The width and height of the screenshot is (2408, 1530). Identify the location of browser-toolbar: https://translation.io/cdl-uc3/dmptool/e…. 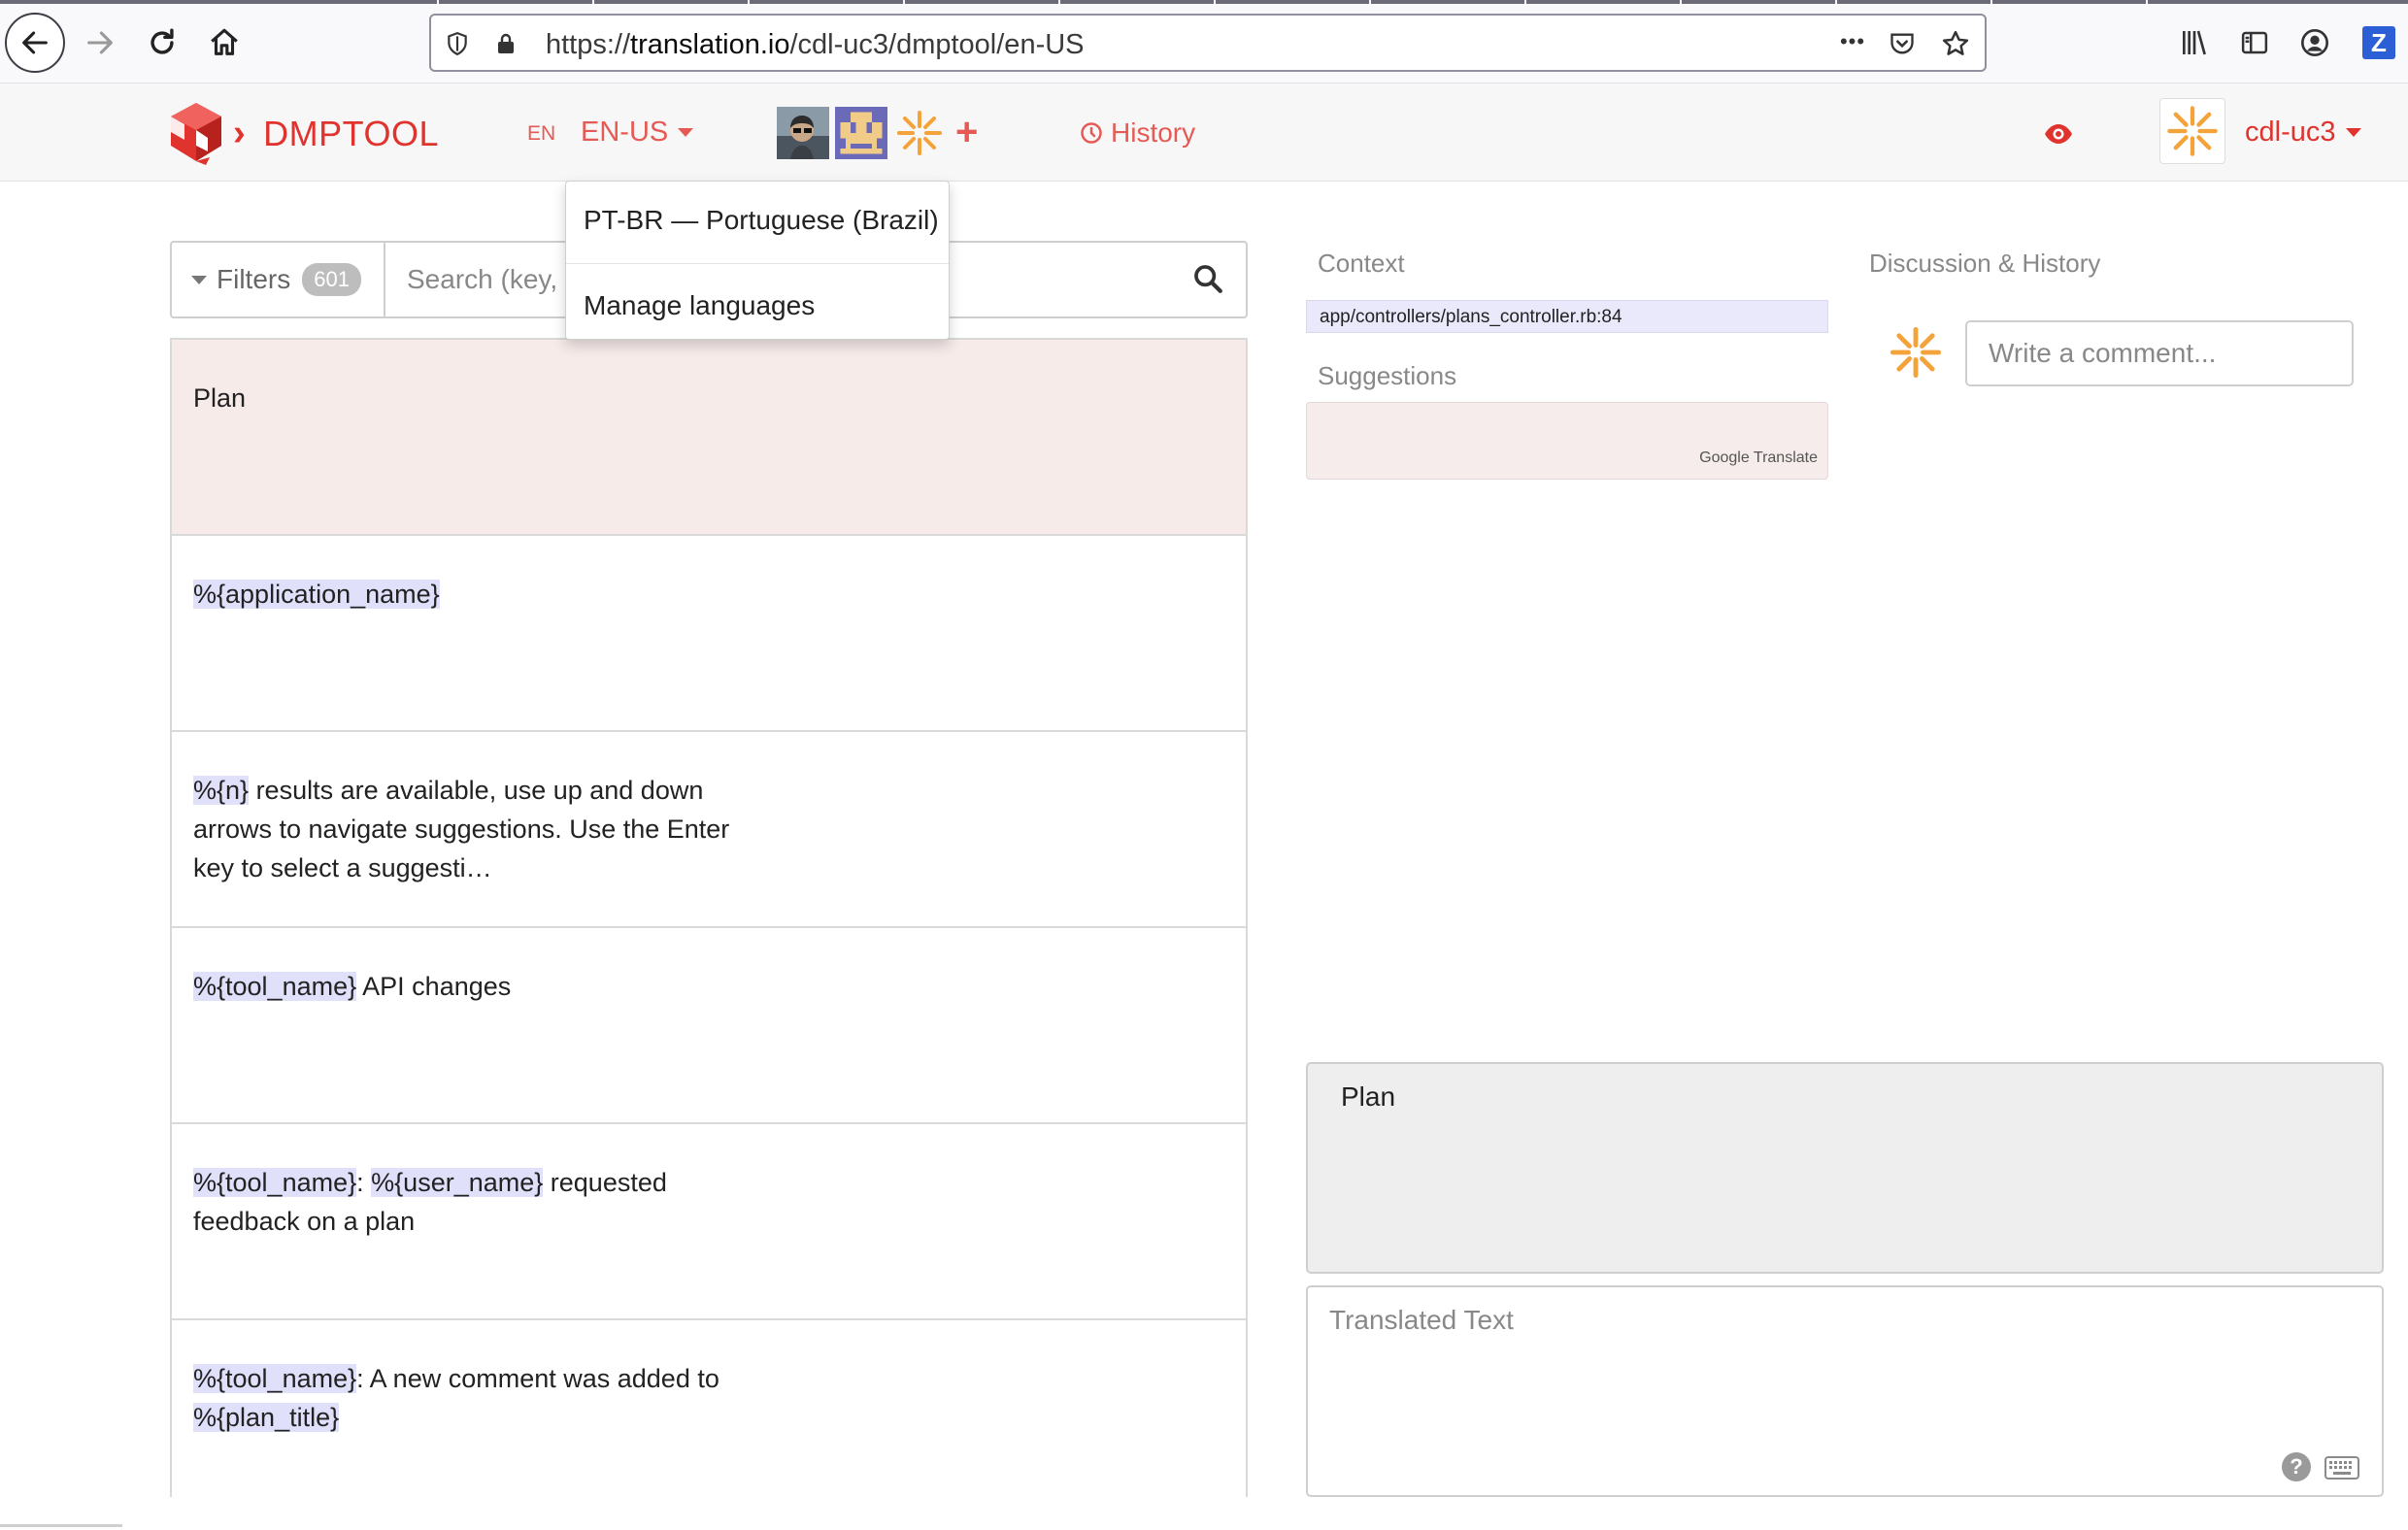
(1204, 41).